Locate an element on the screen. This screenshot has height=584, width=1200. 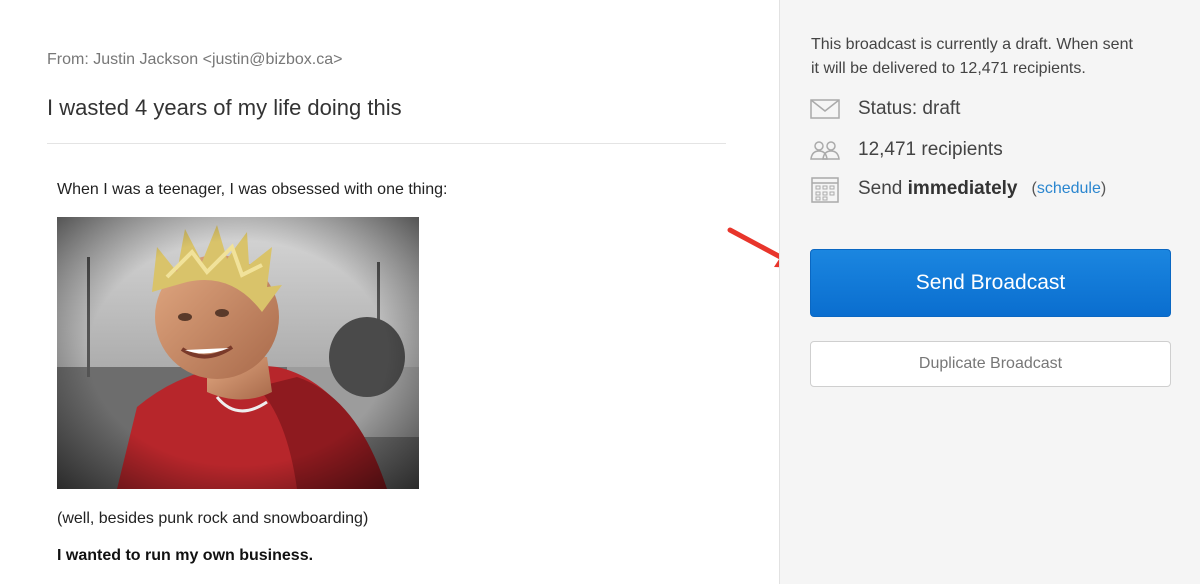
email-photo is located at coordinates (238, 353).